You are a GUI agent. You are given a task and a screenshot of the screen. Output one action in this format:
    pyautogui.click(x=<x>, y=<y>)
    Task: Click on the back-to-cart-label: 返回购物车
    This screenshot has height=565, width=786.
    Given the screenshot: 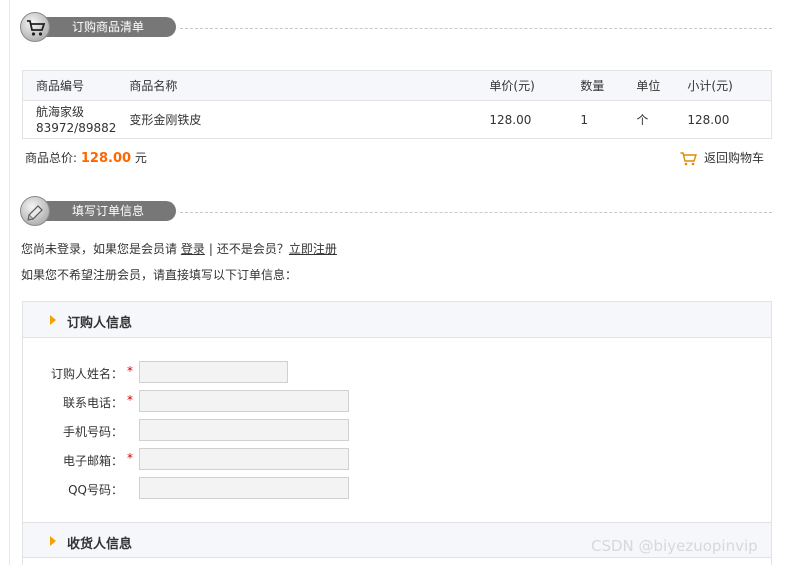 What is the action you would take?
    pyautogui.click(x=734, y=158)
    